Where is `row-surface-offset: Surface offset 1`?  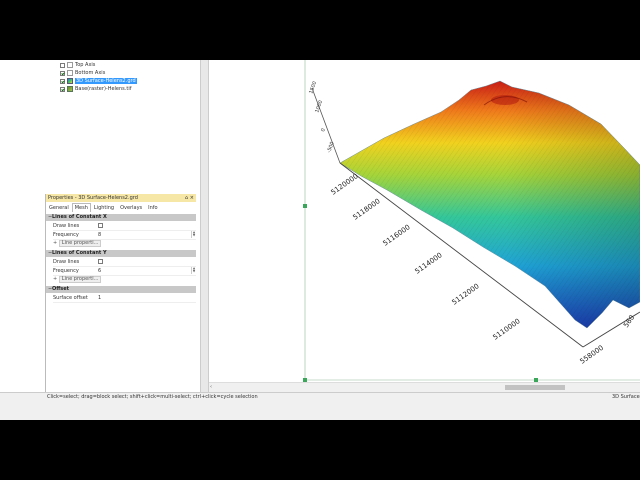 row-surface-offset: Surface offset 1 is located at coordinates (124, 298).